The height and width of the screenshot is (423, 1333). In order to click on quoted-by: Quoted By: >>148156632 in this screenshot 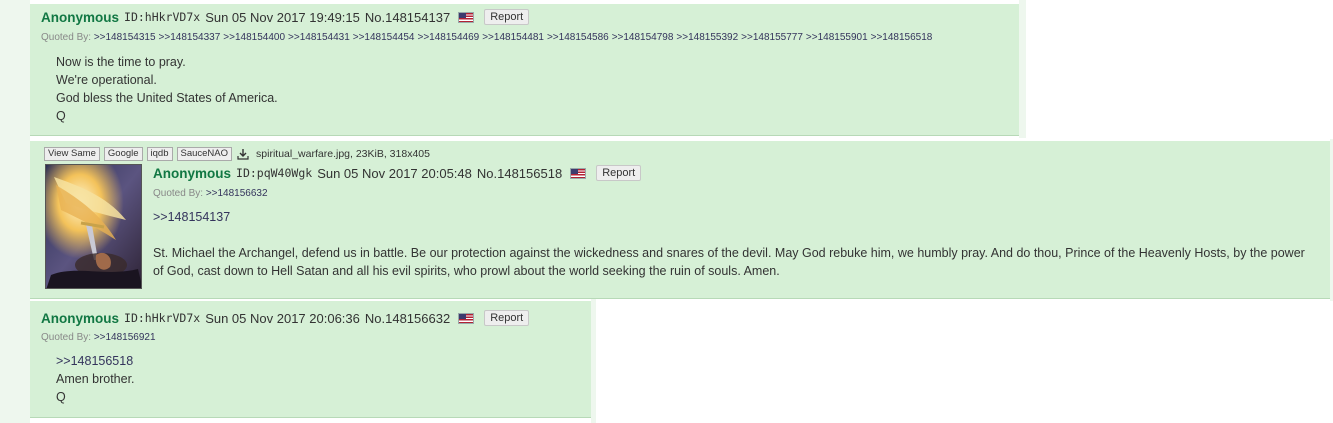, I will do `click(212, 193)`.